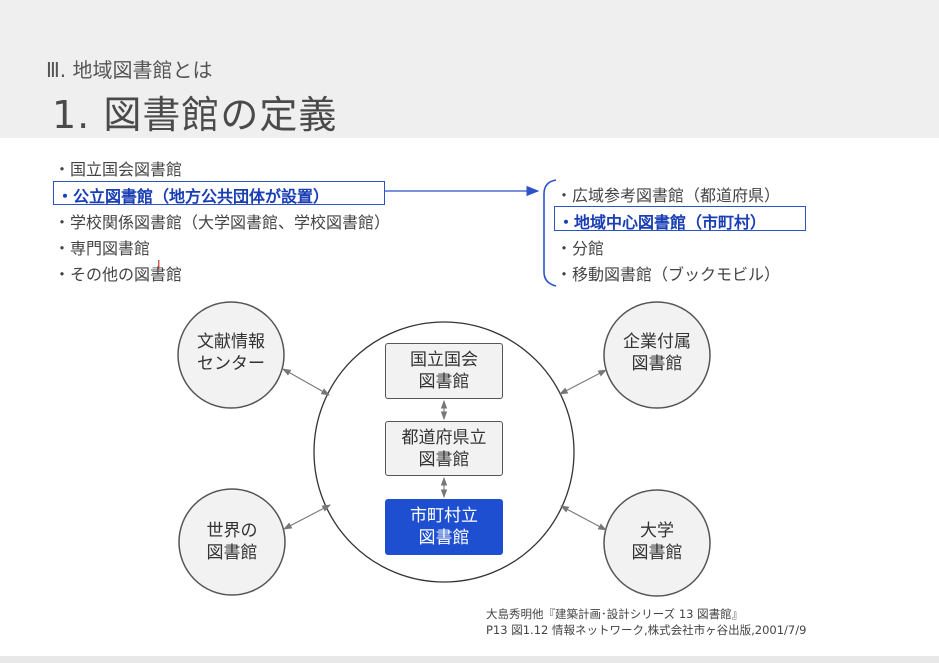  Describe the element at coordinates (444, 371) in the screenshot. I see `box-national-library: 国立国会 図書館` at that location.